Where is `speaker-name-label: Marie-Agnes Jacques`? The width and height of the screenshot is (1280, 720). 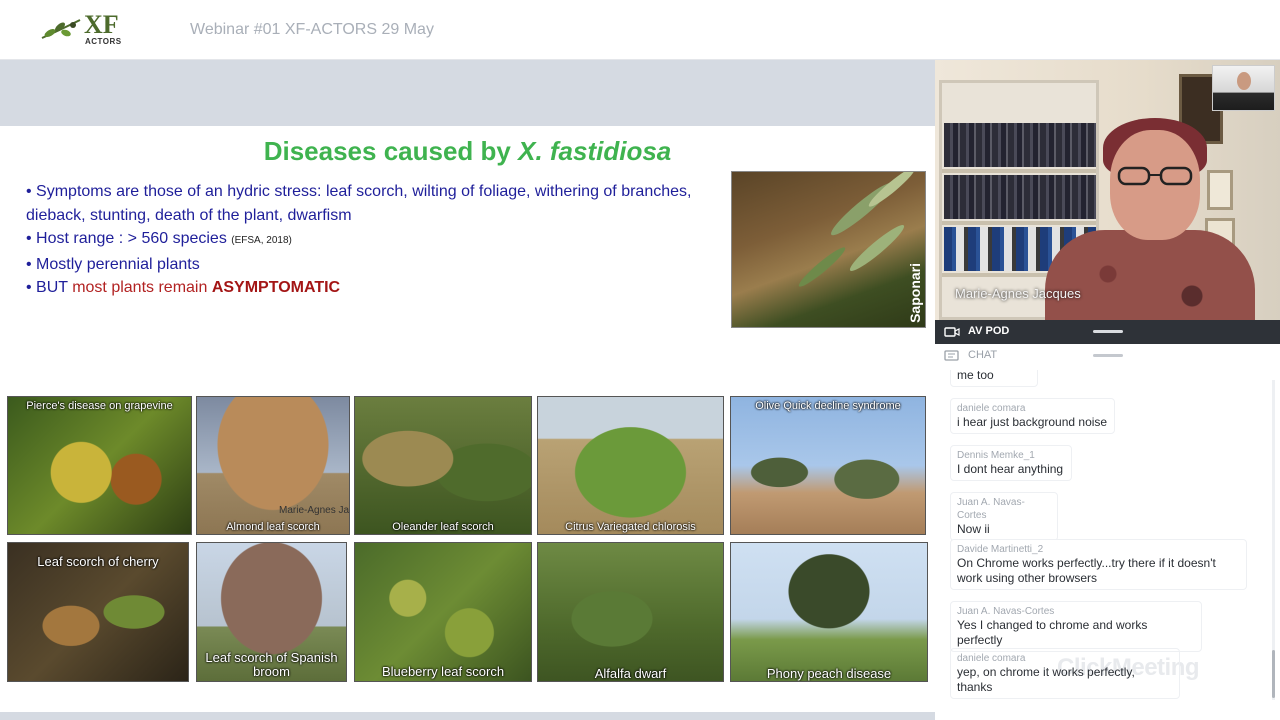 speaker-name-label: Marie-Agnes Jacques is located at coordinates (1018, 293).